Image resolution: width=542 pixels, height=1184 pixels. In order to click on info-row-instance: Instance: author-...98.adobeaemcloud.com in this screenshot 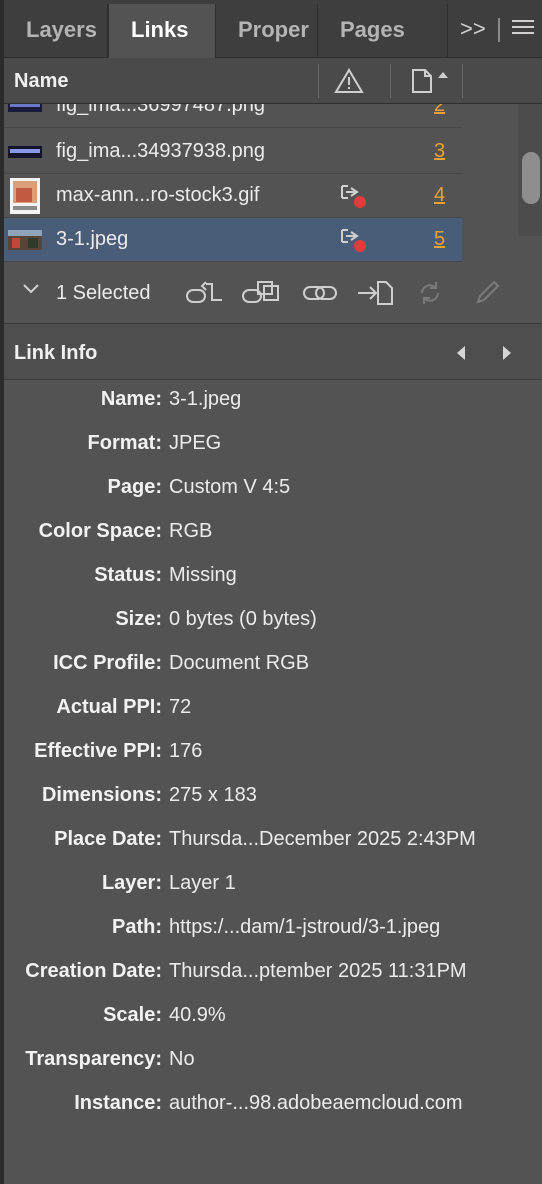, I will do `click(273, 1106)`.